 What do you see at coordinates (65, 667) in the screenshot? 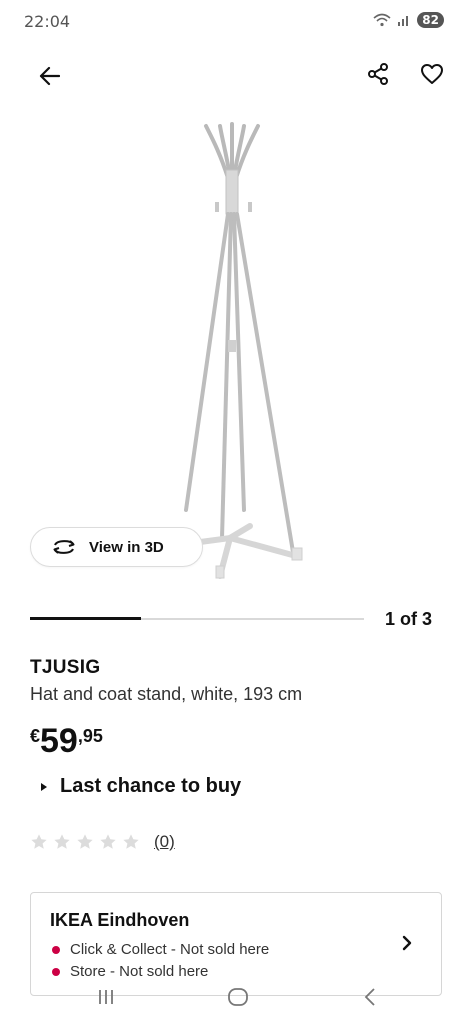
I see `product-name: TJUSIG` at bounding box center [65, 667].